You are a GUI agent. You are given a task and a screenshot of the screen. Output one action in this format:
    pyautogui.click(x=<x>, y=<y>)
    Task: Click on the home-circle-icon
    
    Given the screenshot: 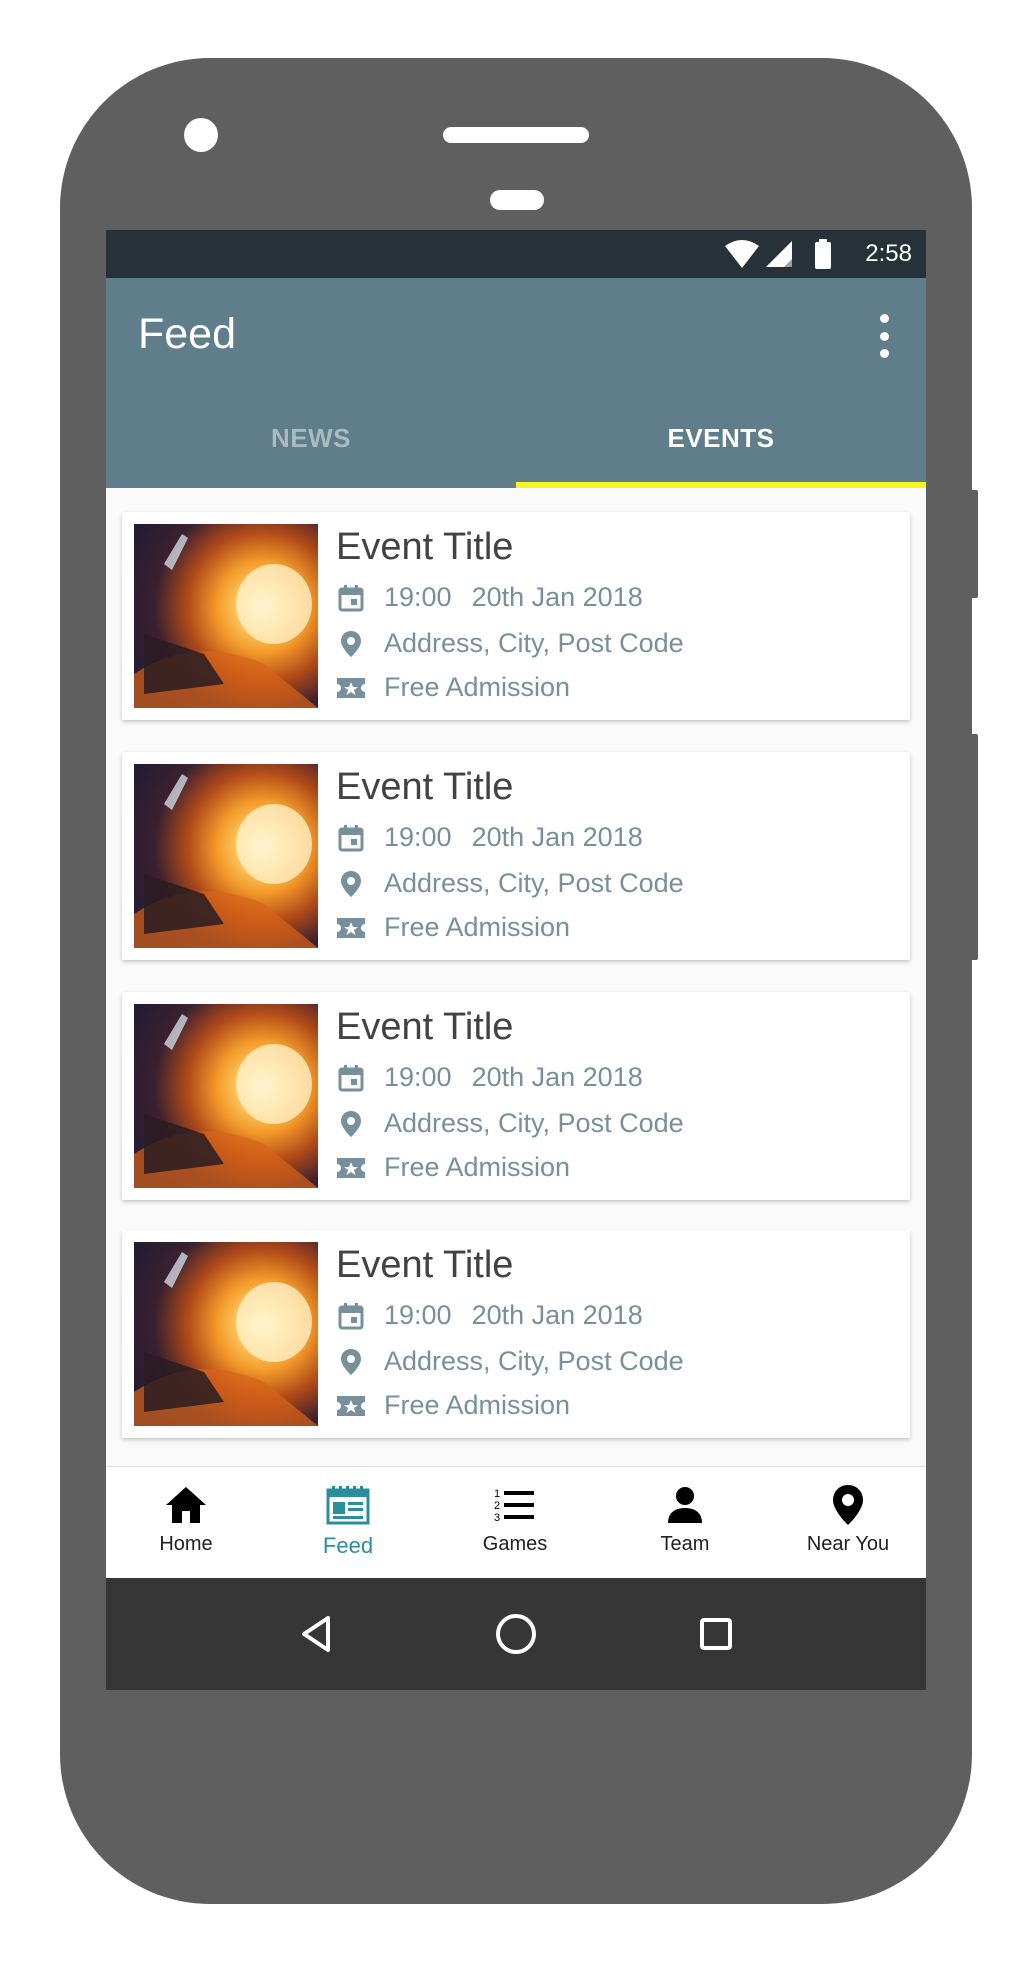 What is the action you would take?
    pyautogui.click(x=516, y=1634)
    